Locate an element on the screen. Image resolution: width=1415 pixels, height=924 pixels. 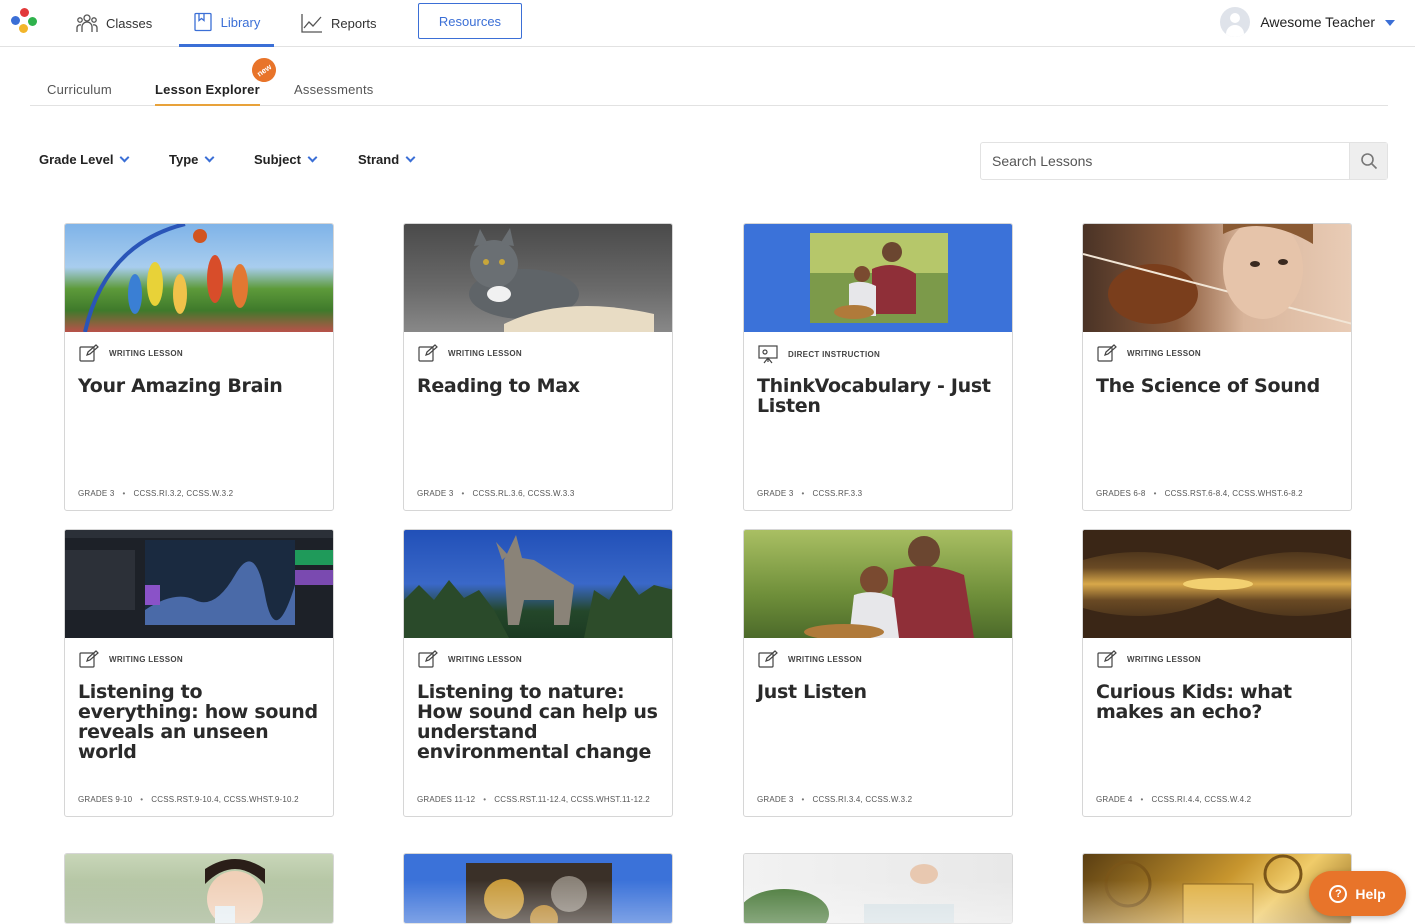
lesson-grade: GRADE 4 is located at coordinates (1114, 799).